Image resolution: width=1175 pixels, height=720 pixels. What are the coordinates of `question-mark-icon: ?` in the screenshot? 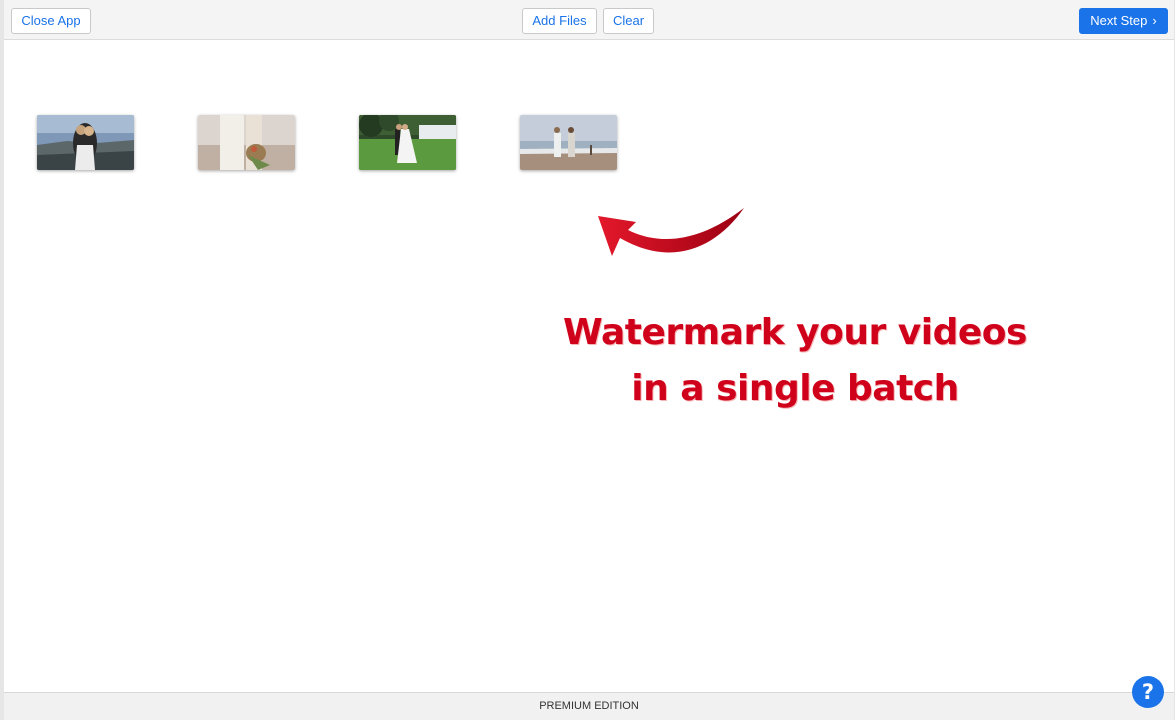 It's located at (1148, 692).